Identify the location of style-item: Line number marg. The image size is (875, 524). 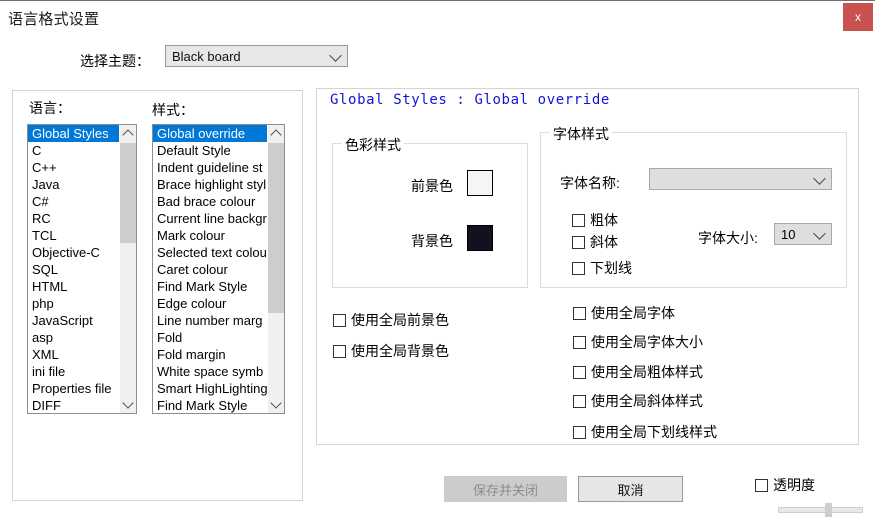
(210, 320).